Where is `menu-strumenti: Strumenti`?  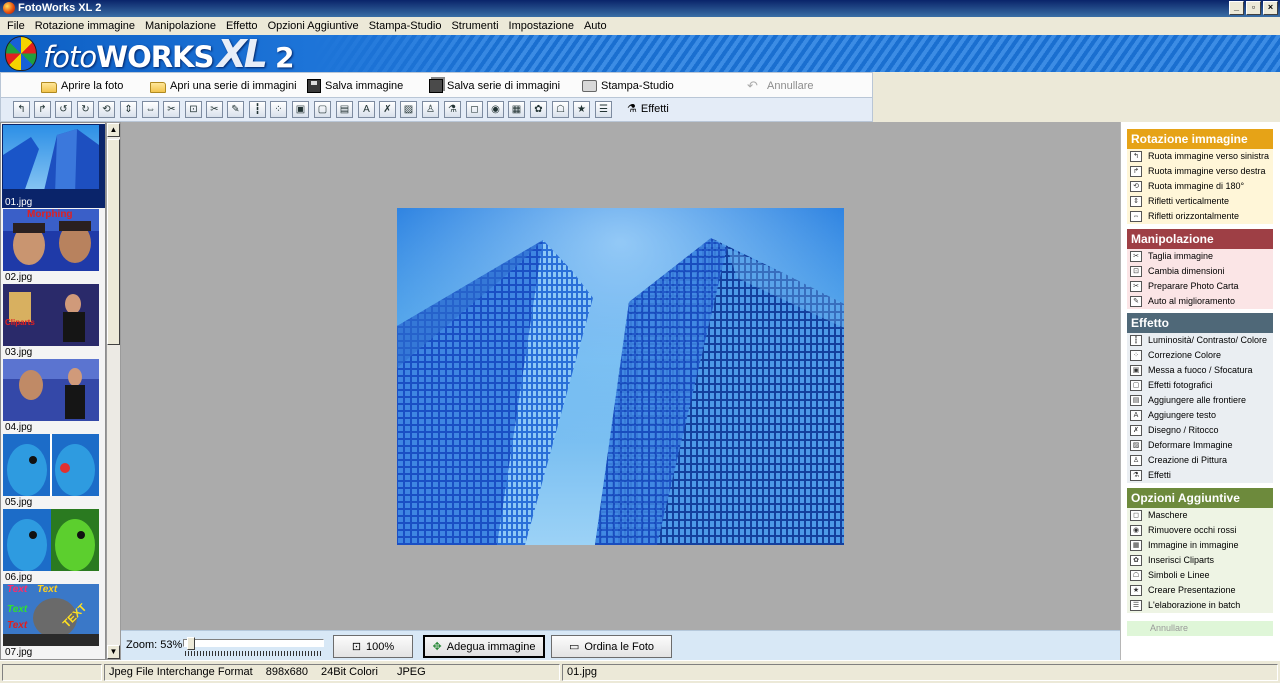
menu-strumenti: Strumenti is located at coordinates (474, 26).